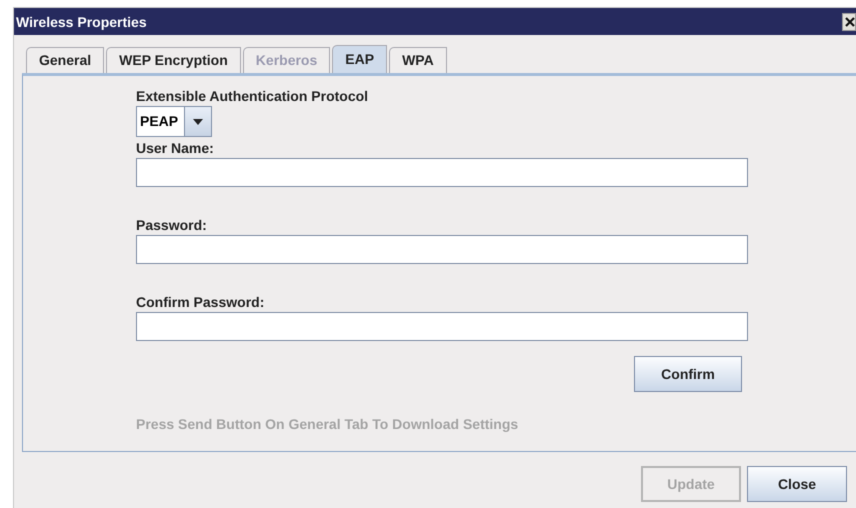 The height and width of the screenshot is (508, 856). I want to click on tab: WEP Encryption, so click(173, 60).